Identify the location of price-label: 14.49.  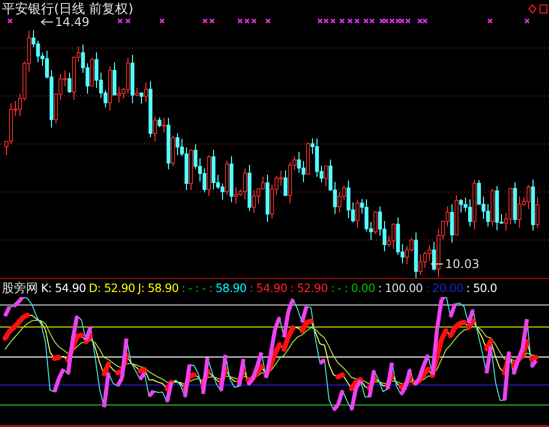
(72, 22).